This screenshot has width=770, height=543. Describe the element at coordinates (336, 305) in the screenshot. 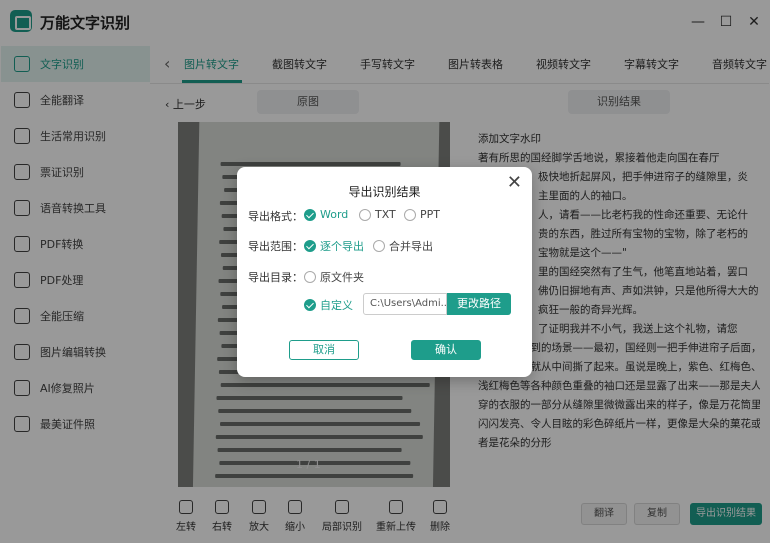

I see `option-label: 自定义` at that location.